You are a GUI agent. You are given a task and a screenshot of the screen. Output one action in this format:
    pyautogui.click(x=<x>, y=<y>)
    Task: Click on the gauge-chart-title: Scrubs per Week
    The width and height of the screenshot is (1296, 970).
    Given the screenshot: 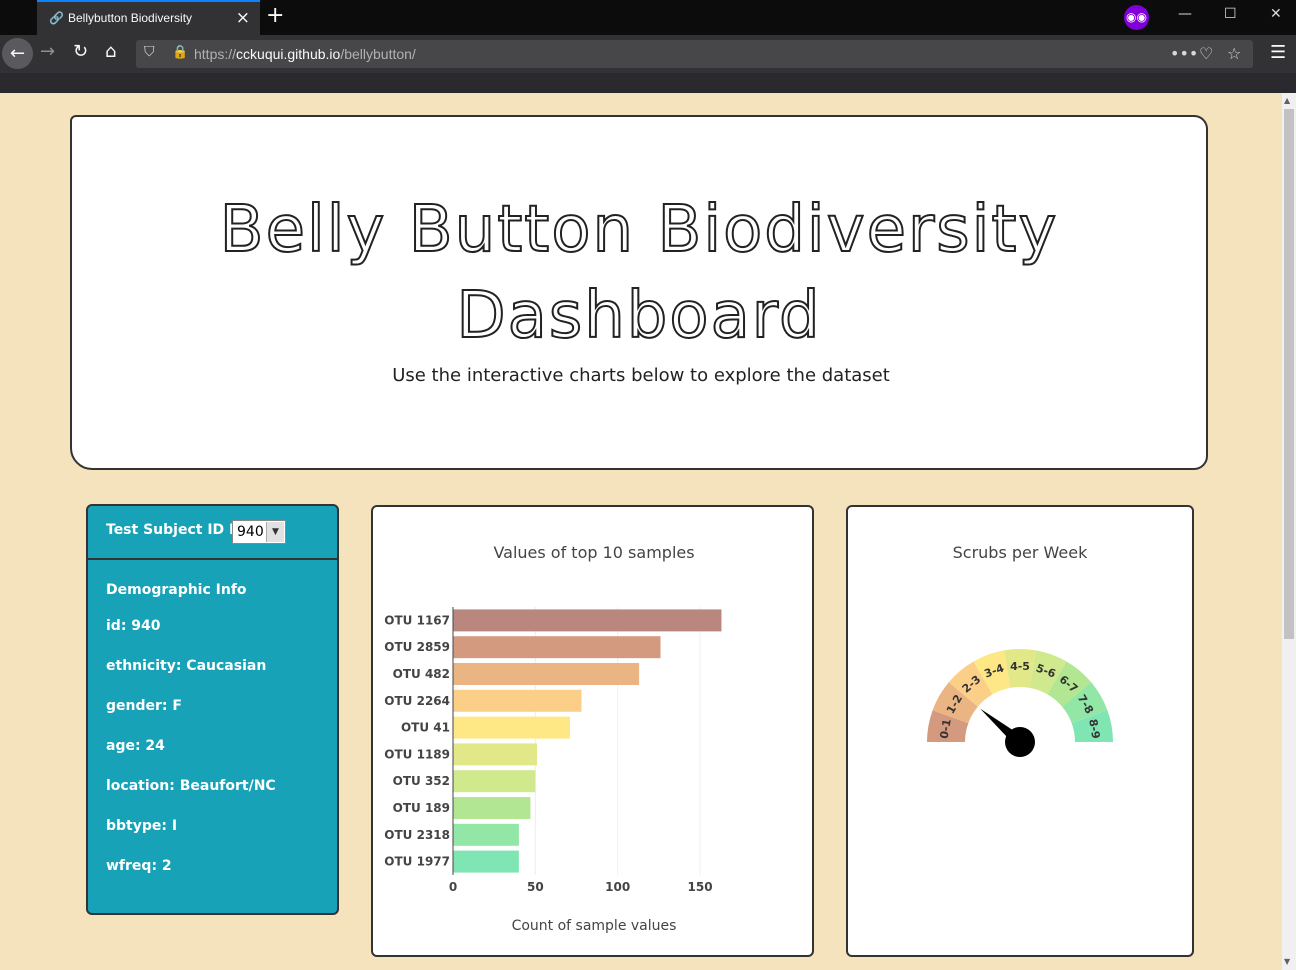 What is the action you would take?
    pyautogui.click(x=1020, y=552)
    